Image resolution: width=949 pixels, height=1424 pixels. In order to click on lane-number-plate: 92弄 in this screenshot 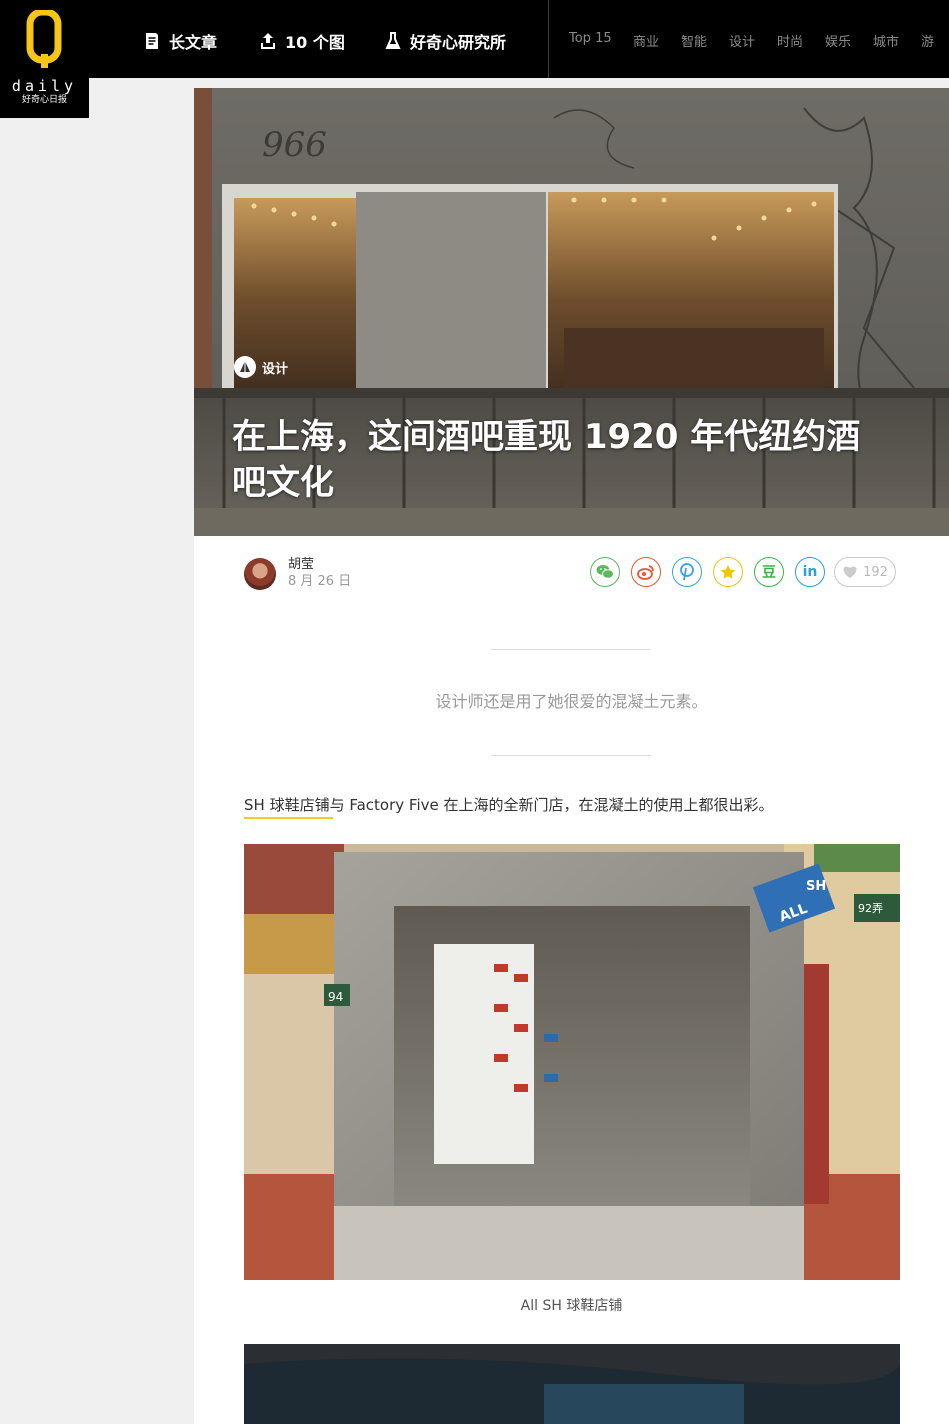, I will do `click(870, 908)`.